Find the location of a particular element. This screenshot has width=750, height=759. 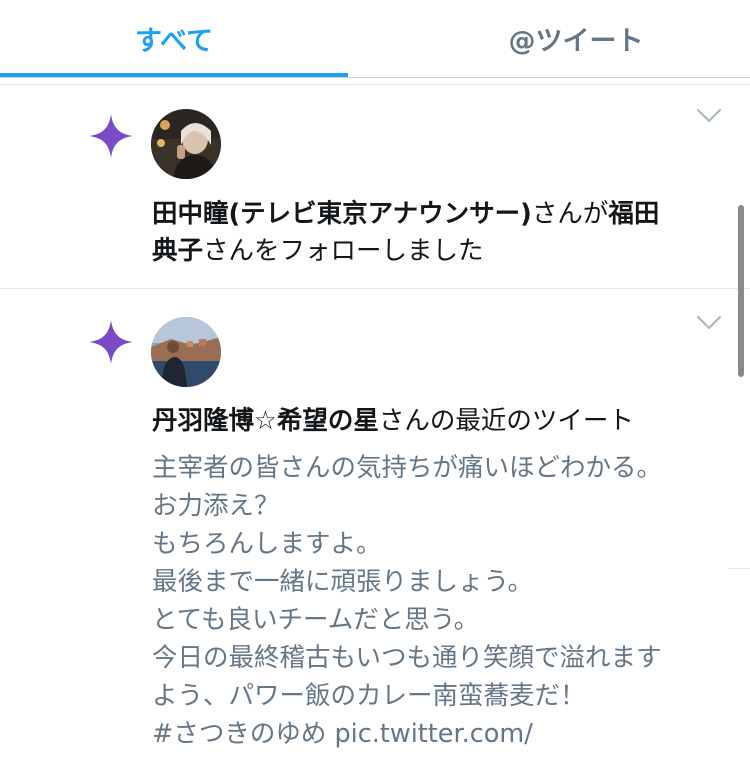

notification-suffix: さんをフォローしました is located at coordinates (343, 251).